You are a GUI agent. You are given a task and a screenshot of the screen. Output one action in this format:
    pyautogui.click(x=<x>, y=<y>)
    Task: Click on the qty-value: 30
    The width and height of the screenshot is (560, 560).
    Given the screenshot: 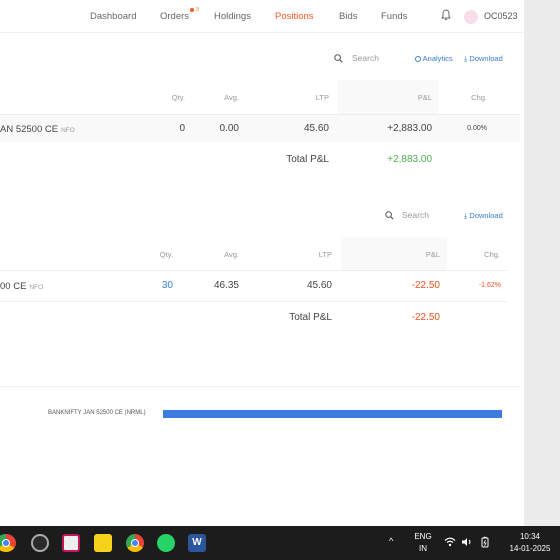 What is the action you would take?
    pyautogui.click(x=167, y=285)
    